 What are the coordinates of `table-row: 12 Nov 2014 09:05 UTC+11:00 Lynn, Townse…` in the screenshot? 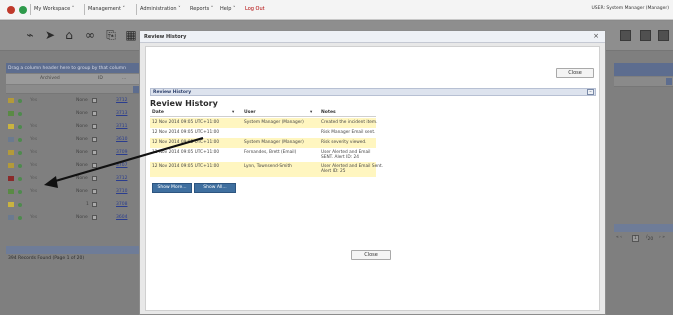 It's located at (266, 169).